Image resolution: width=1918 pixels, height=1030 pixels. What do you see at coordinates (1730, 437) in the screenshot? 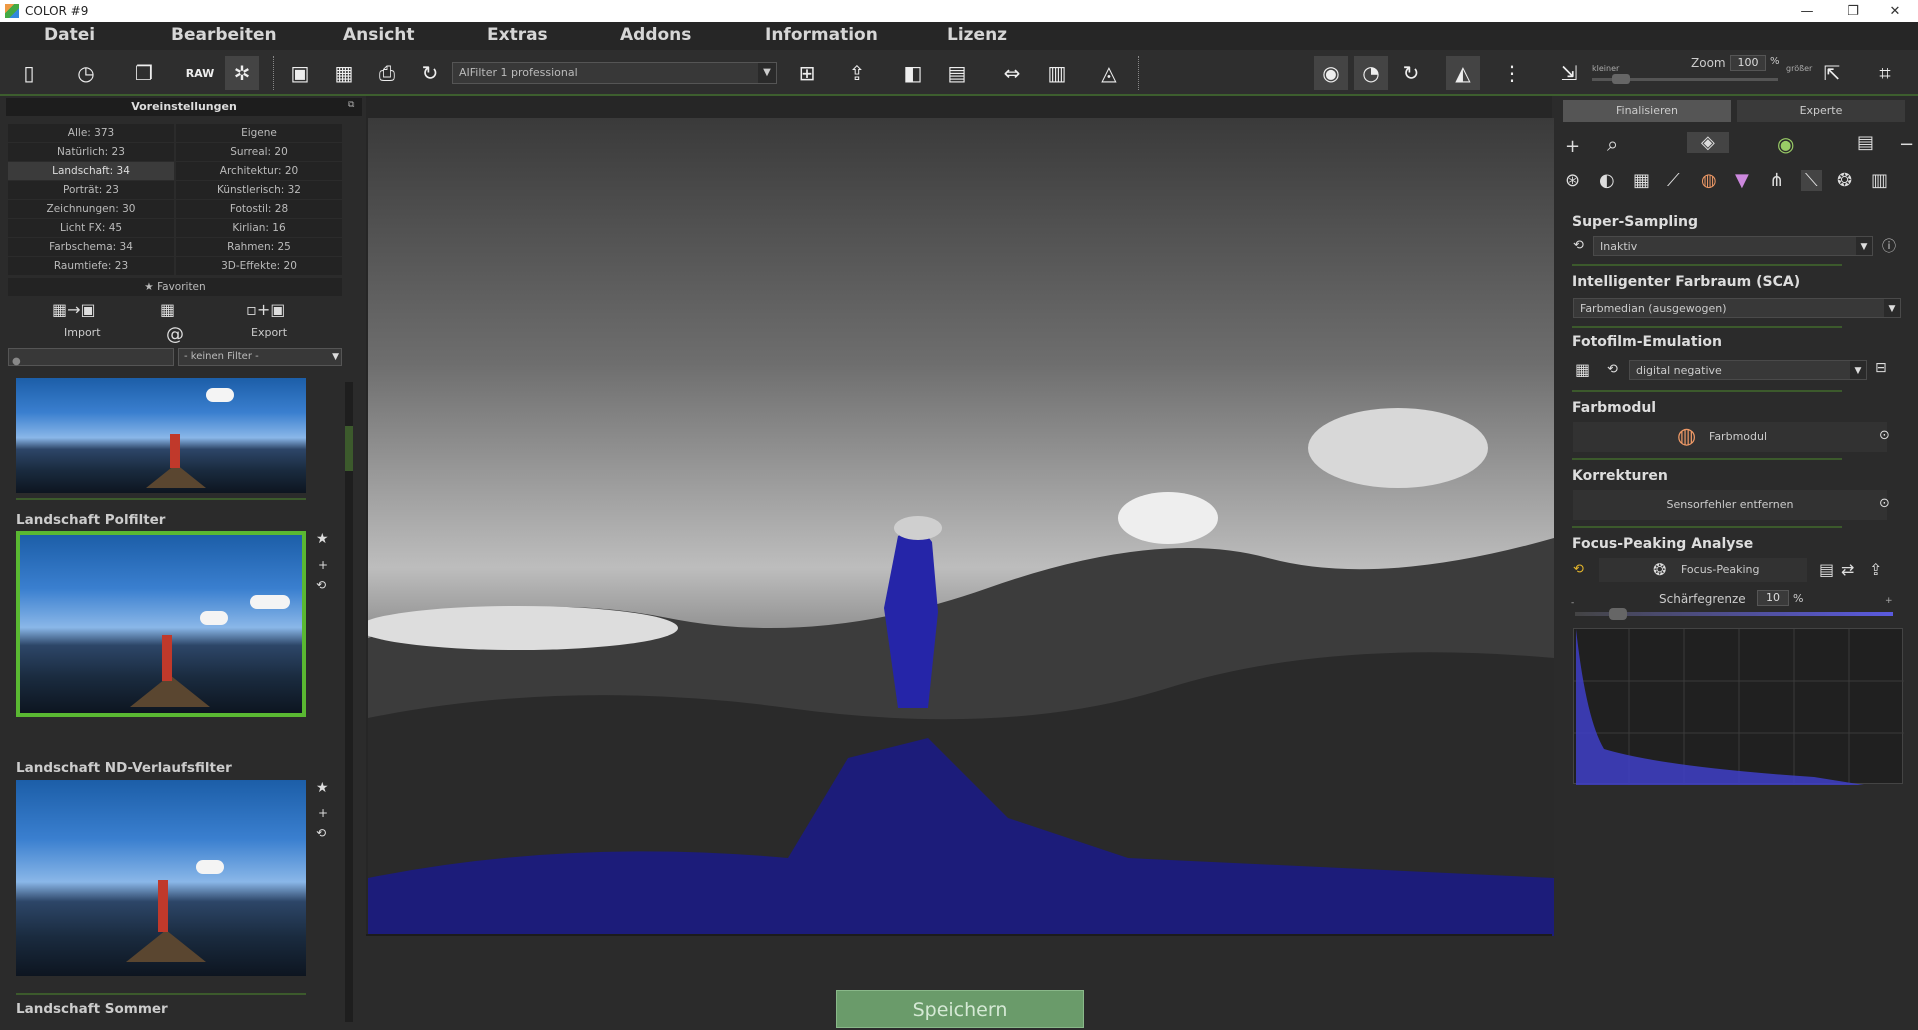
I see `color-module-button: ◍ Farbmodul` at bounding box center [1730, 437].